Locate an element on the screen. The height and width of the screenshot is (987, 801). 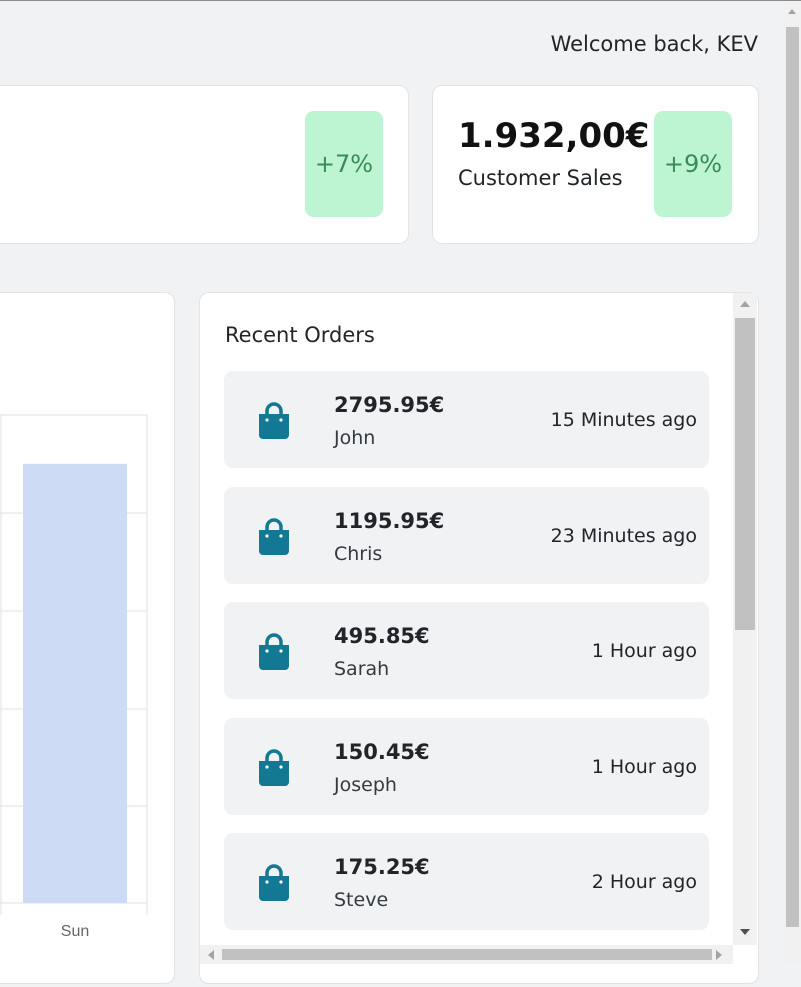
weekly-bar-chart: Sun is located at coordinates (74, 677).